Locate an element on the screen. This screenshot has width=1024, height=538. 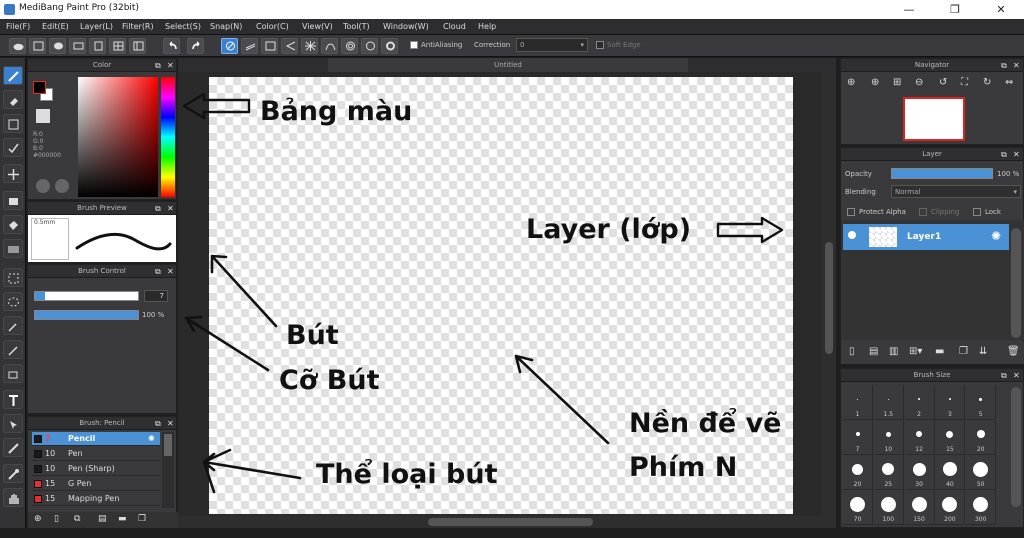
arrow-pen-type is located at coordinates (252, 471).